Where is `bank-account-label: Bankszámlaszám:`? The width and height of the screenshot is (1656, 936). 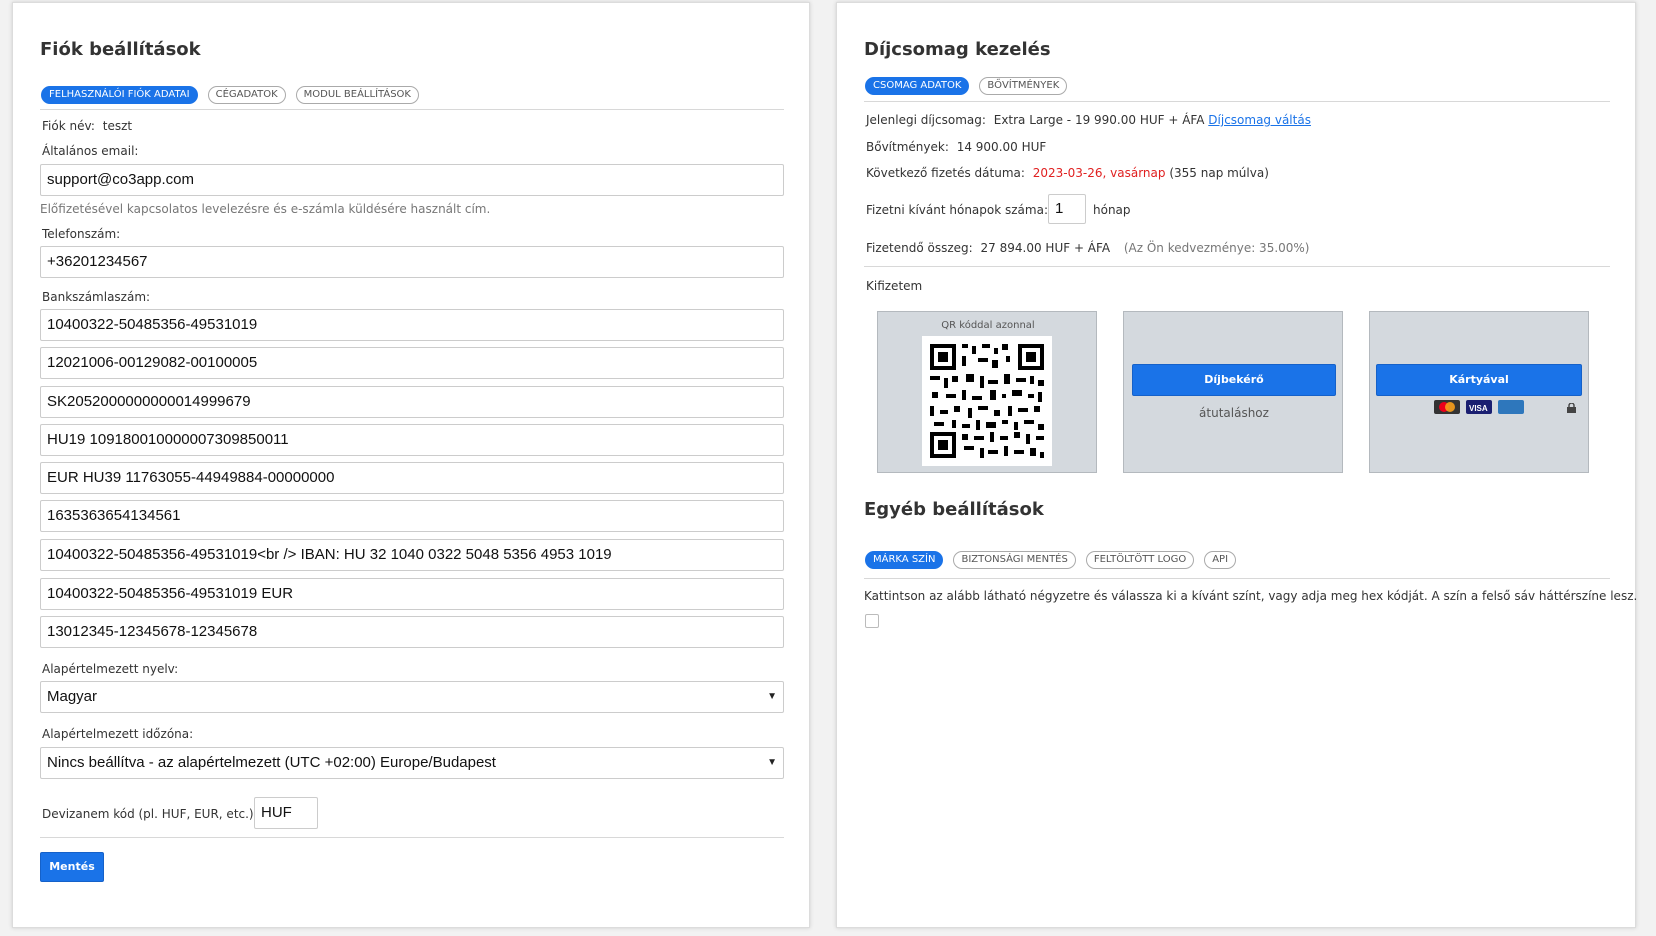 bank-account-label: Bankszámlaszám: is located at coordinates (96, 297).